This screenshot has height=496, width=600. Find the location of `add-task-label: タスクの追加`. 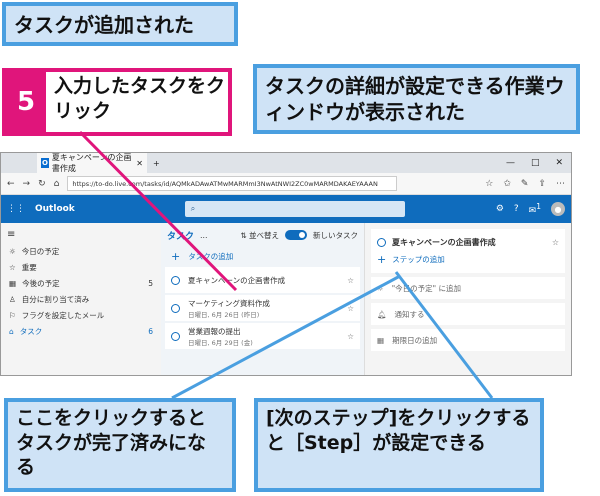

add-task-label: タスクの追加 is located at coordinates (211, 256).